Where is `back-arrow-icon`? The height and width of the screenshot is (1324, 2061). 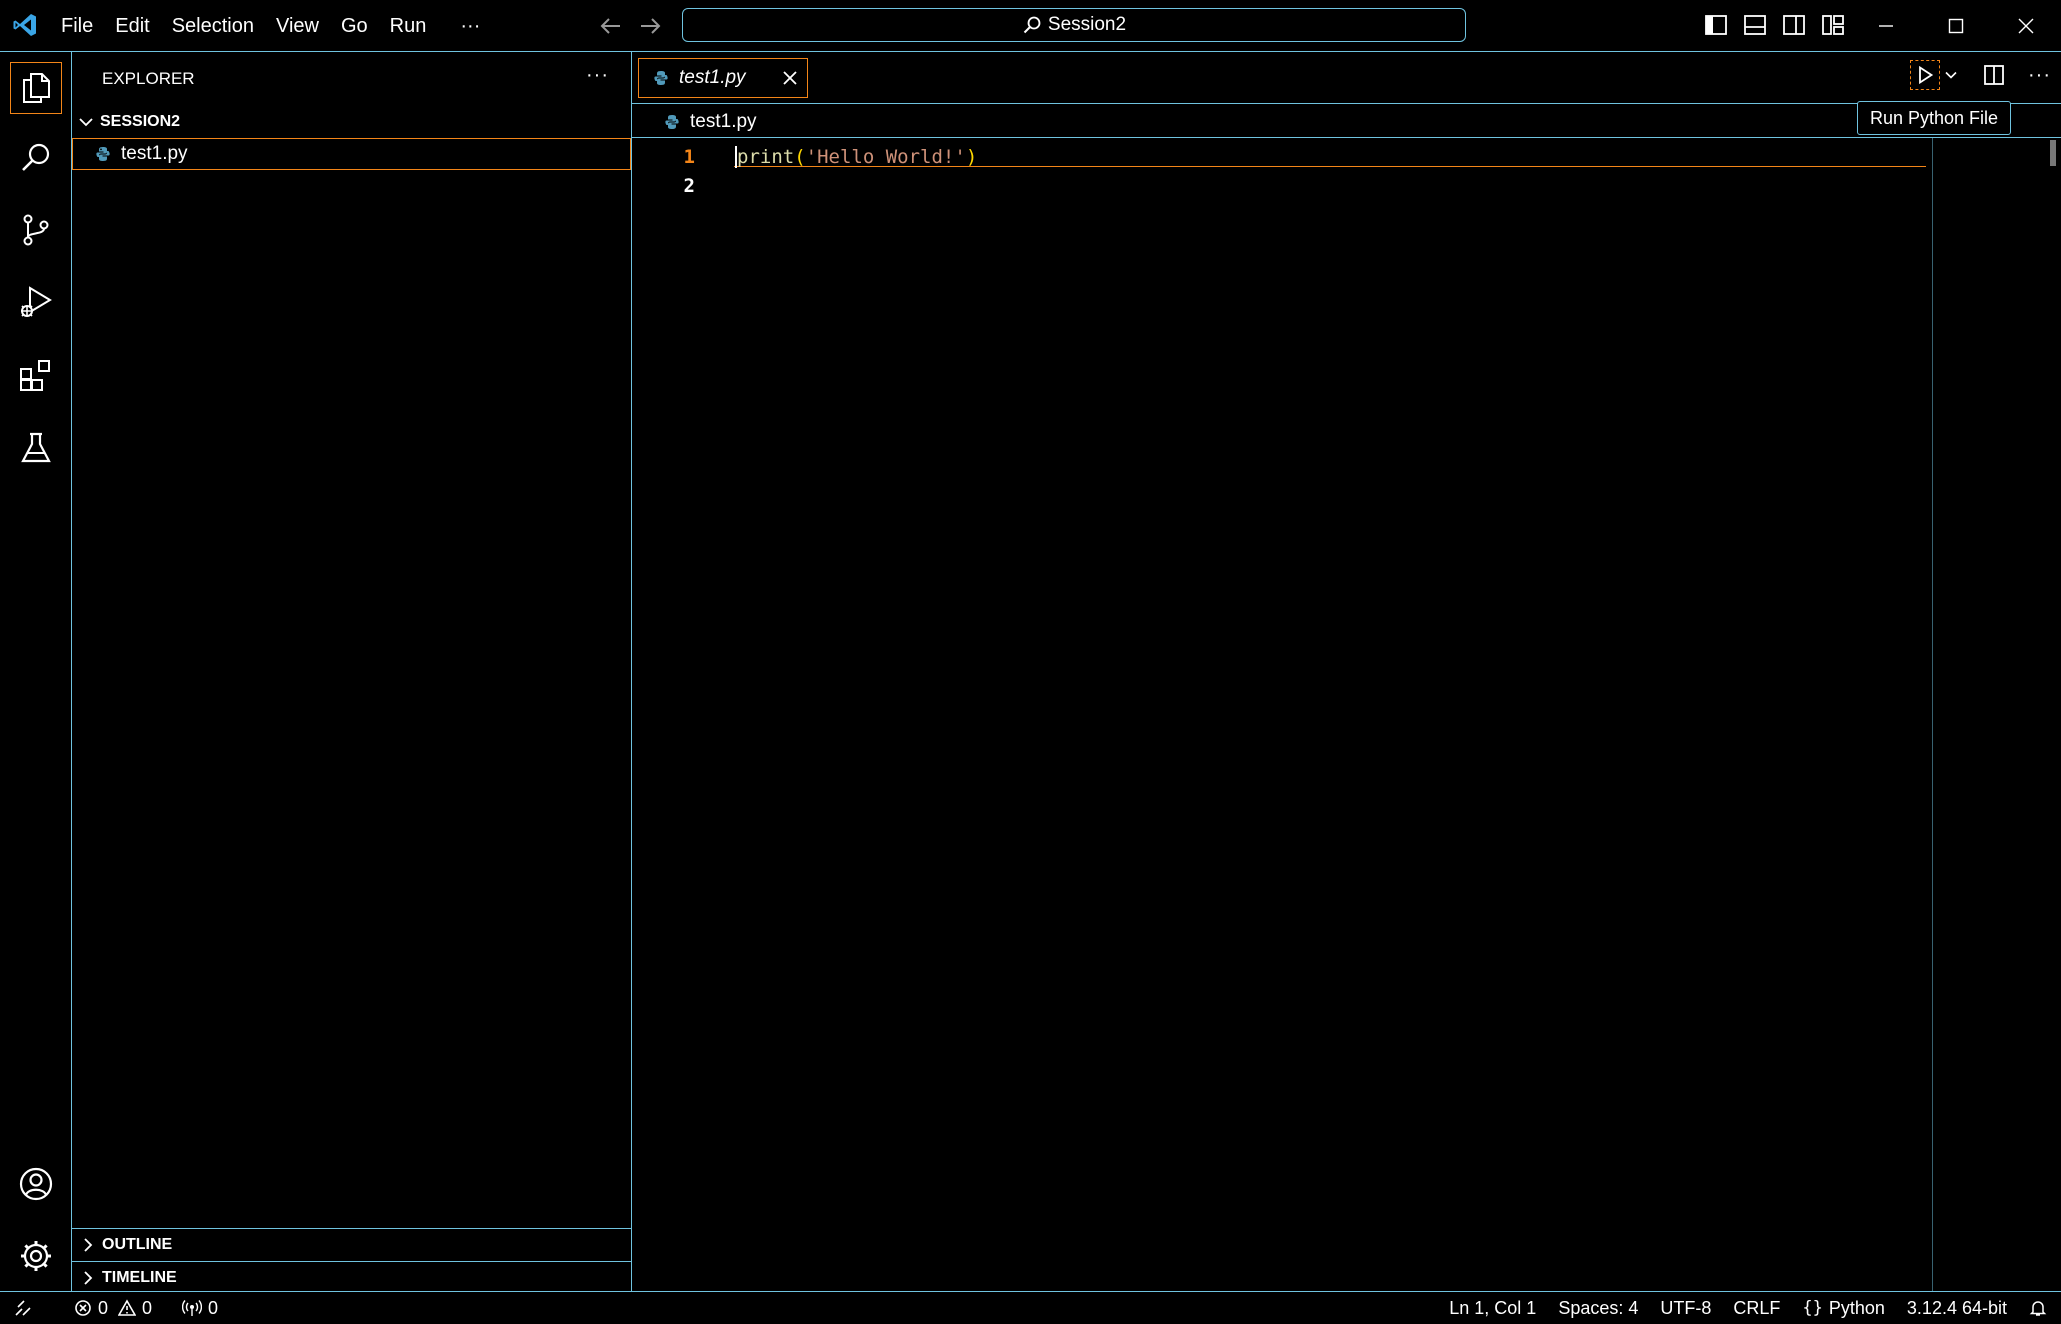
back-arrow-icon is located at coordinates (611, 26).